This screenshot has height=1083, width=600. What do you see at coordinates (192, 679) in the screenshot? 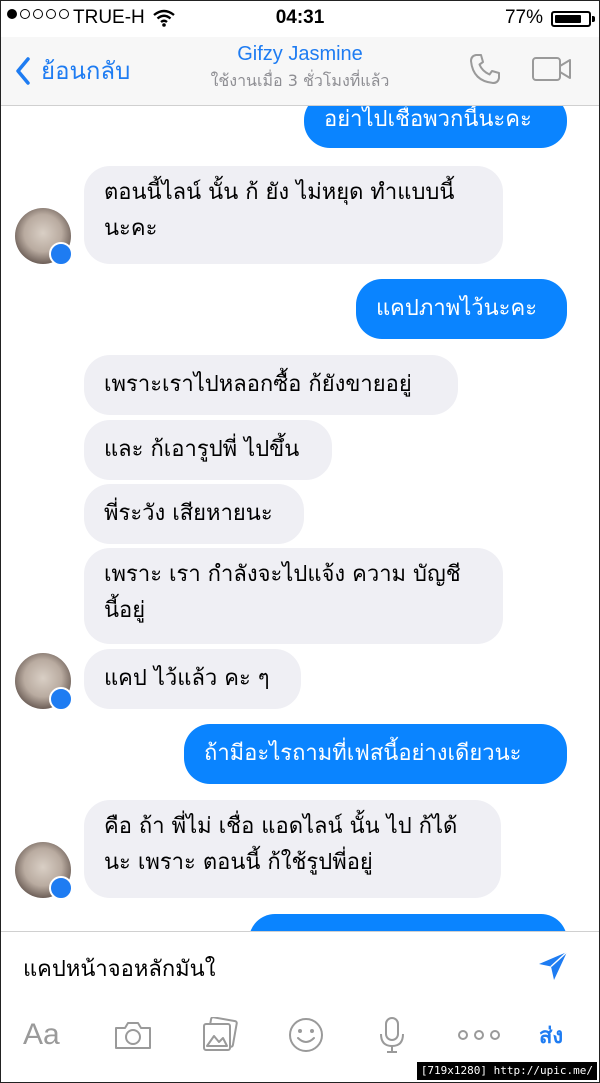
I see `message-bubble-incoming: แคป ไว้แล้ว คะ ๆ` at bounding box center [192, 679].